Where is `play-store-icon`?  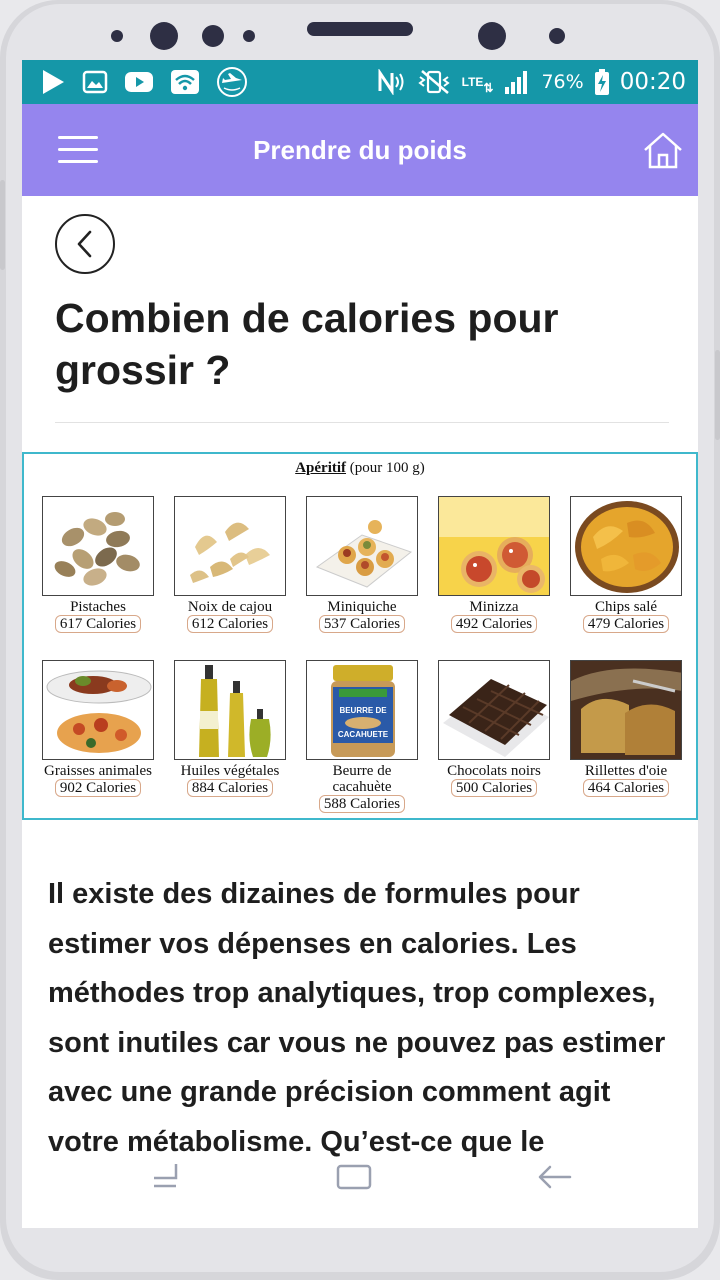
play-store-icon is located at coordinates (53, 82).